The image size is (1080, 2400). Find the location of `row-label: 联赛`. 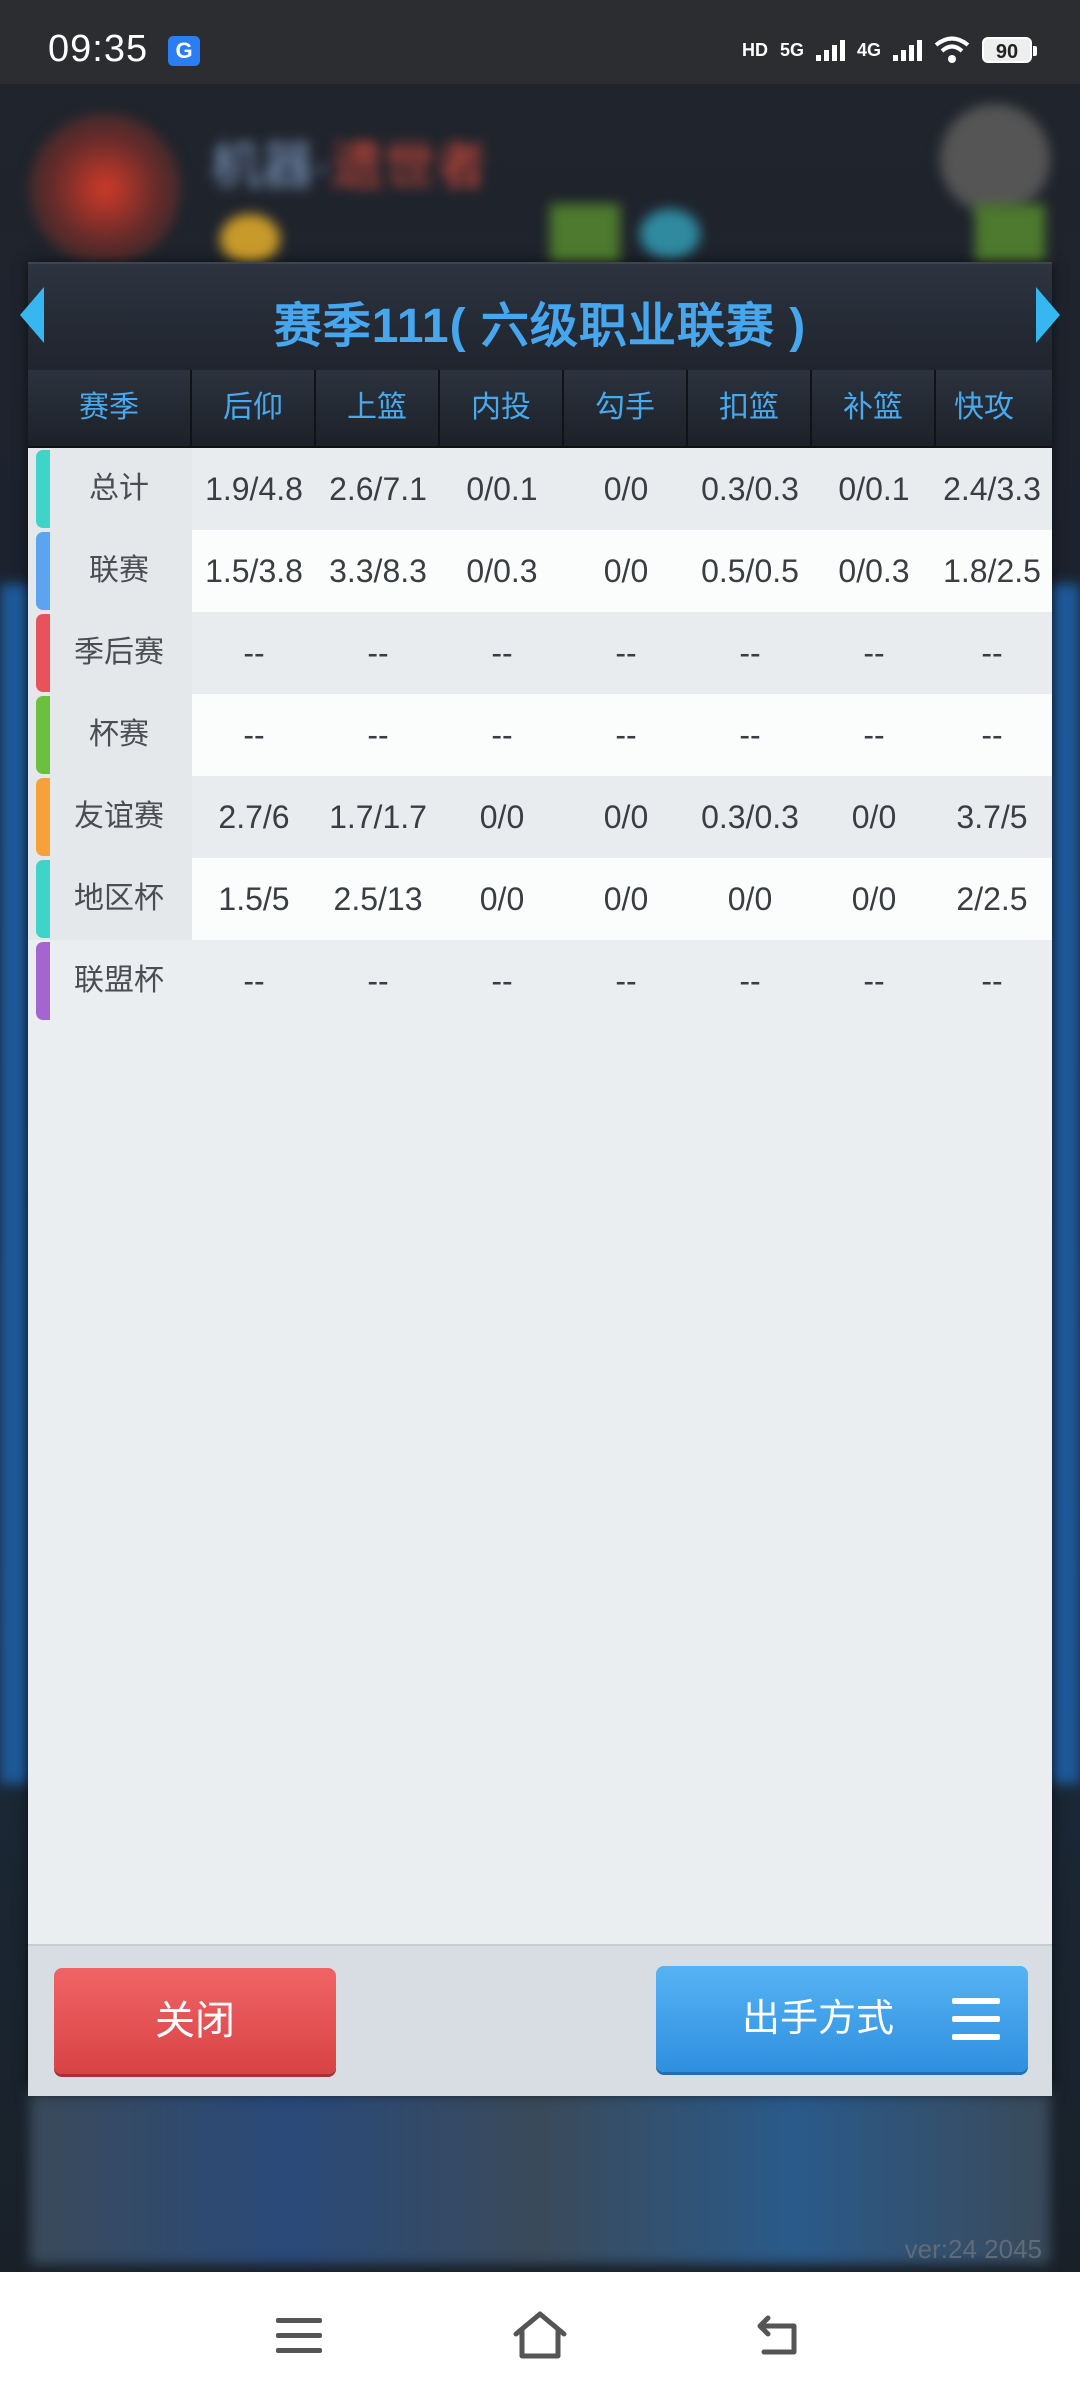

row-label: 联赛 is located at coordinates (110, 571).